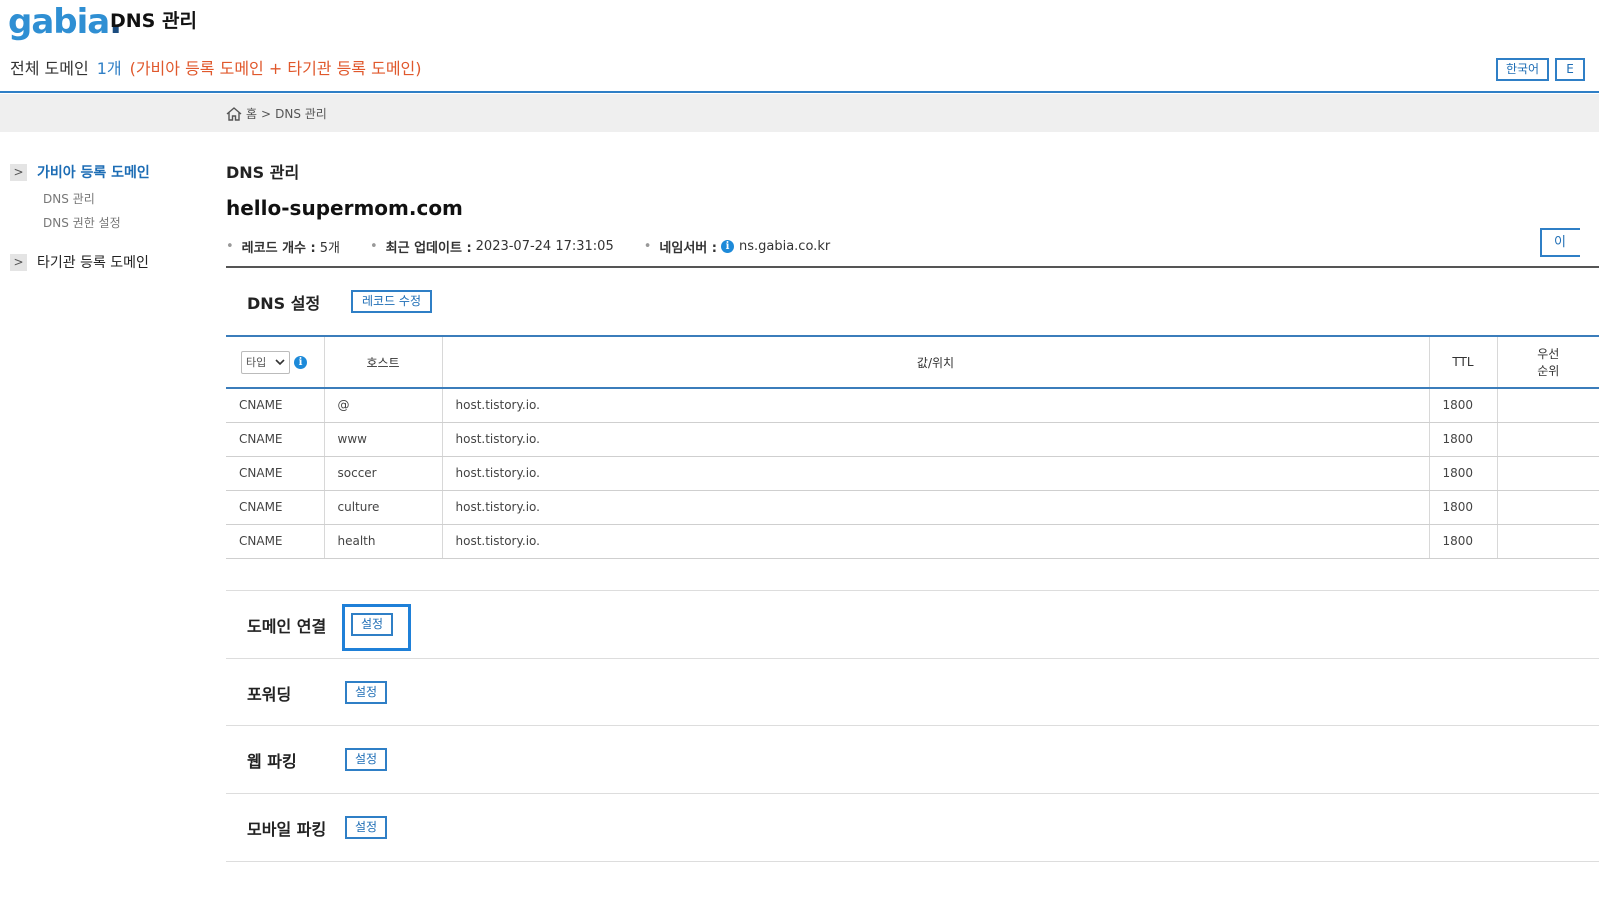 The width and height of the screenshot is (1599, 922). Describe the element at coordinates (936, 362) in the screenshot. I see `column-header-value: 값/위치` at that location.